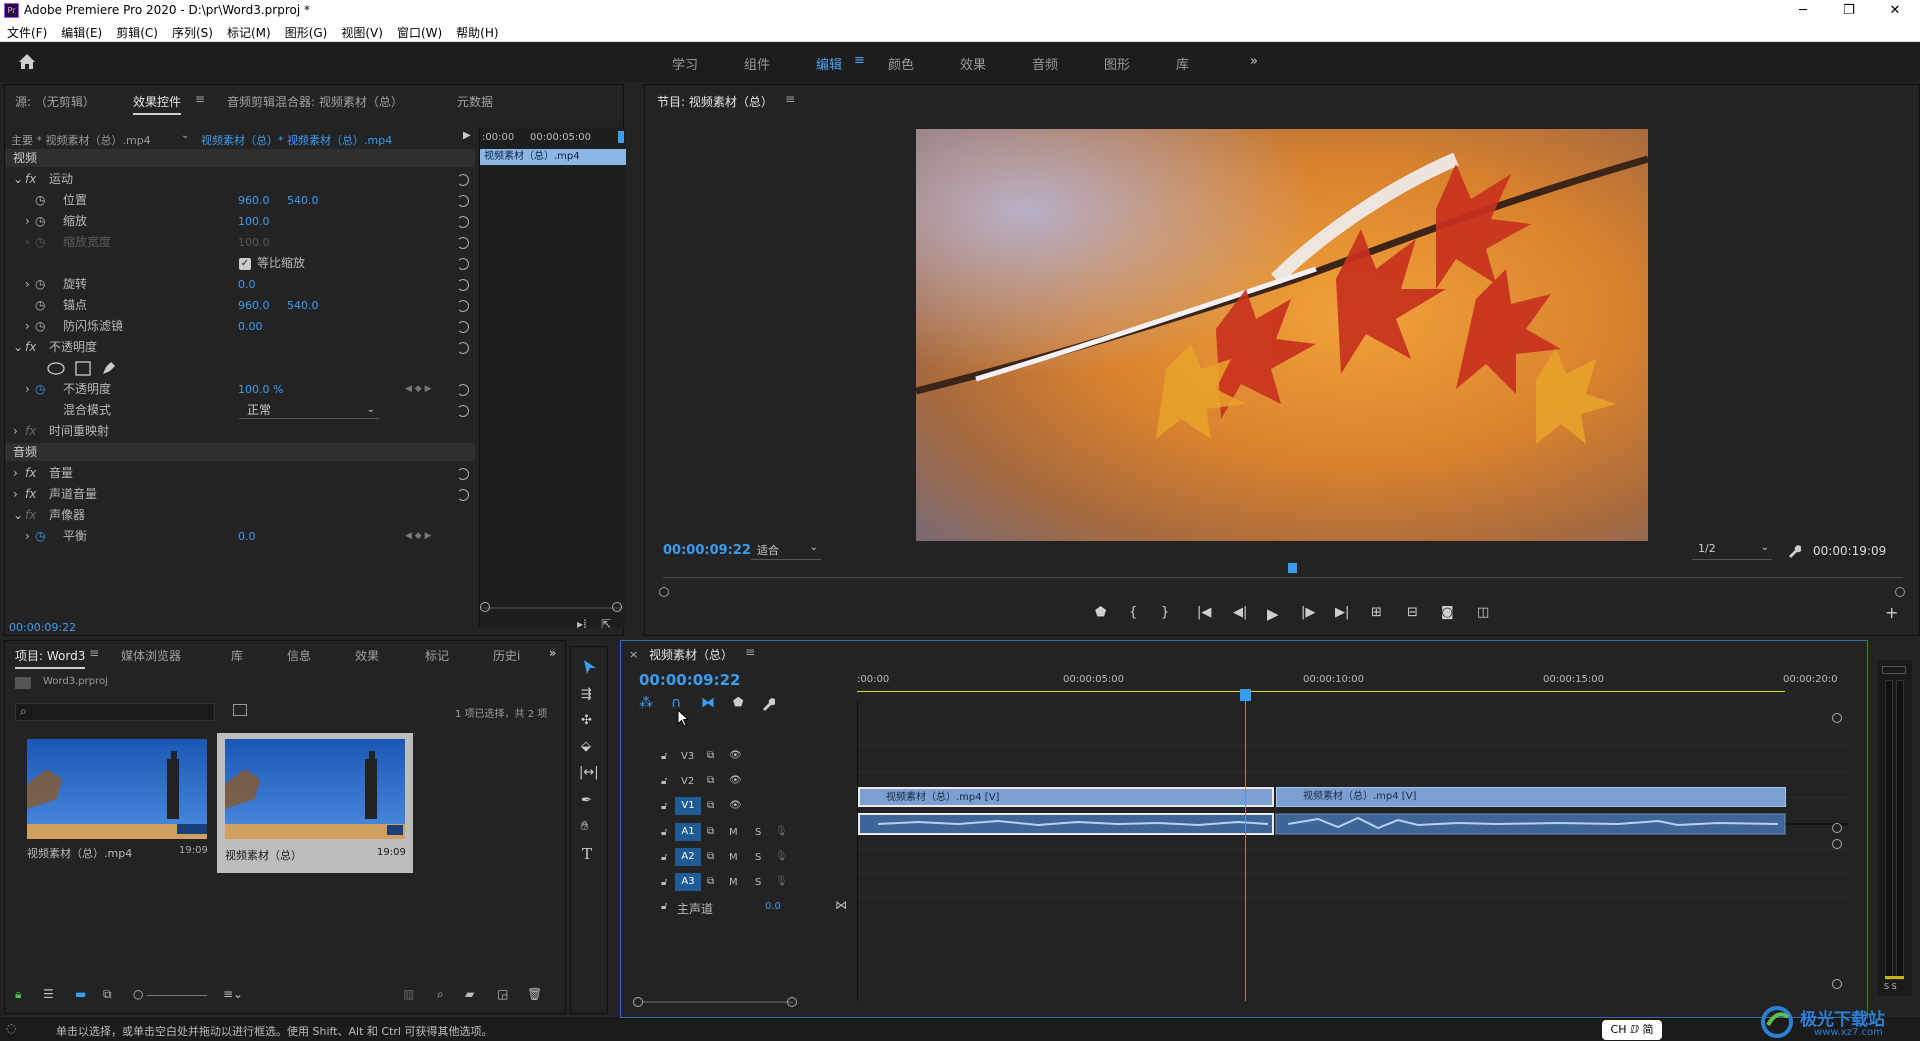  Describe the element at coordinates (418, 536) in the screenshot. I see `balance-keyframe-nav: ◀ ◆ ▶` at that location.